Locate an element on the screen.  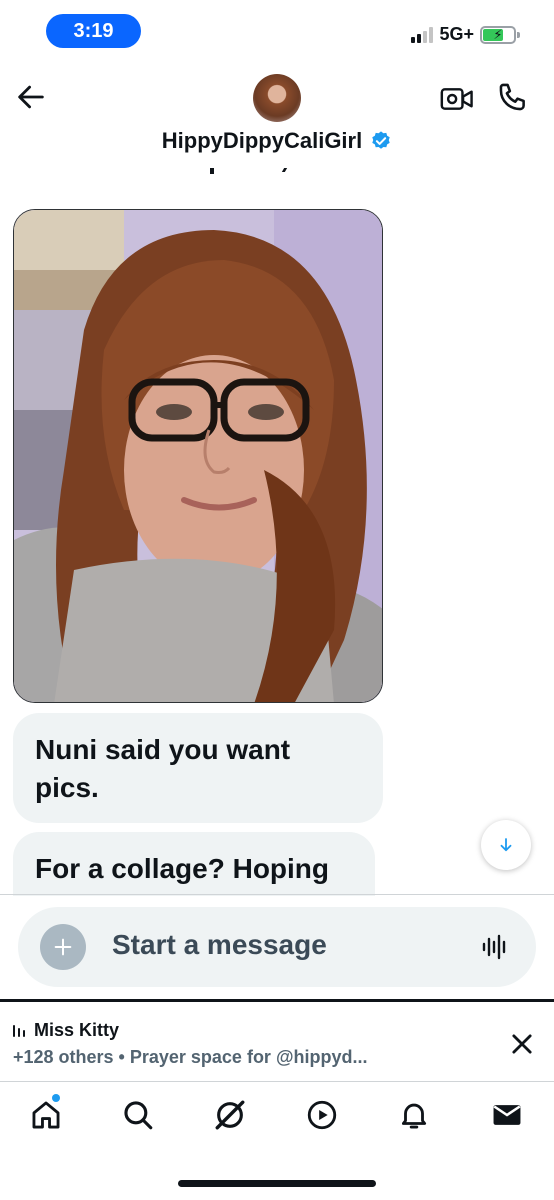
video-icon is located at coordinates (322, 1115).